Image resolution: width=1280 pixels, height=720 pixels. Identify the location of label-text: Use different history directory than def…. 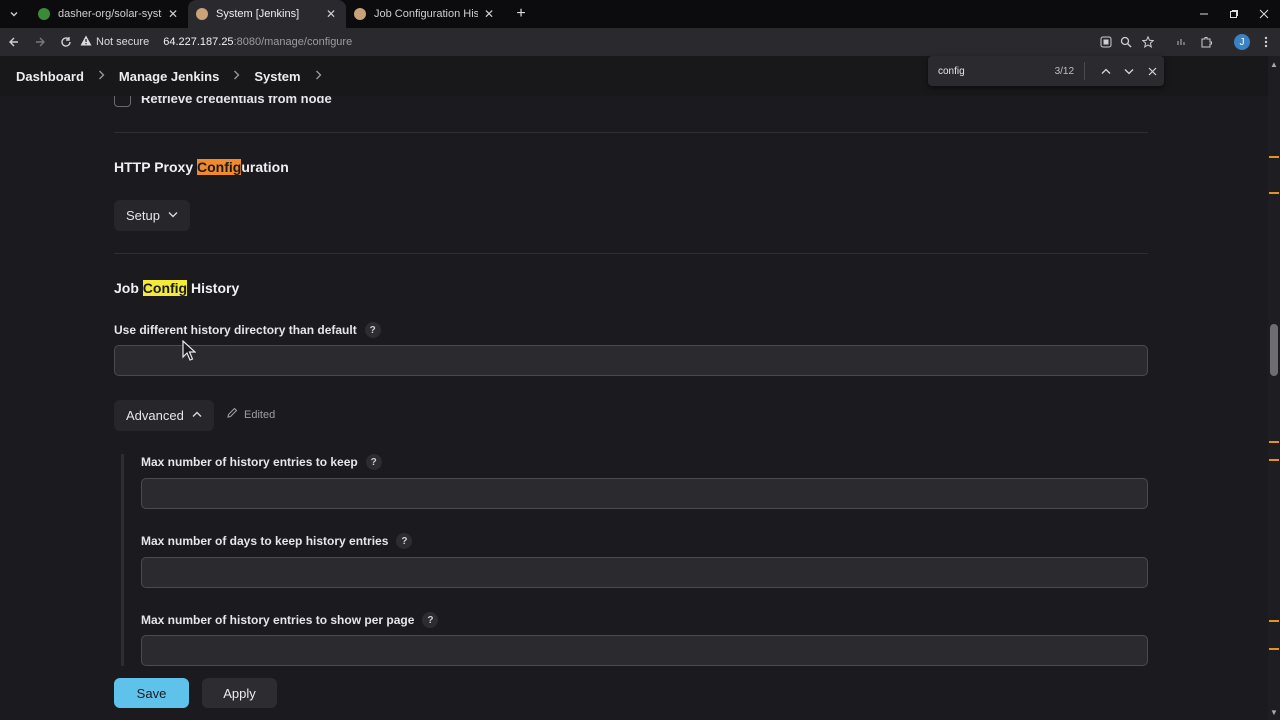
(235, 330).